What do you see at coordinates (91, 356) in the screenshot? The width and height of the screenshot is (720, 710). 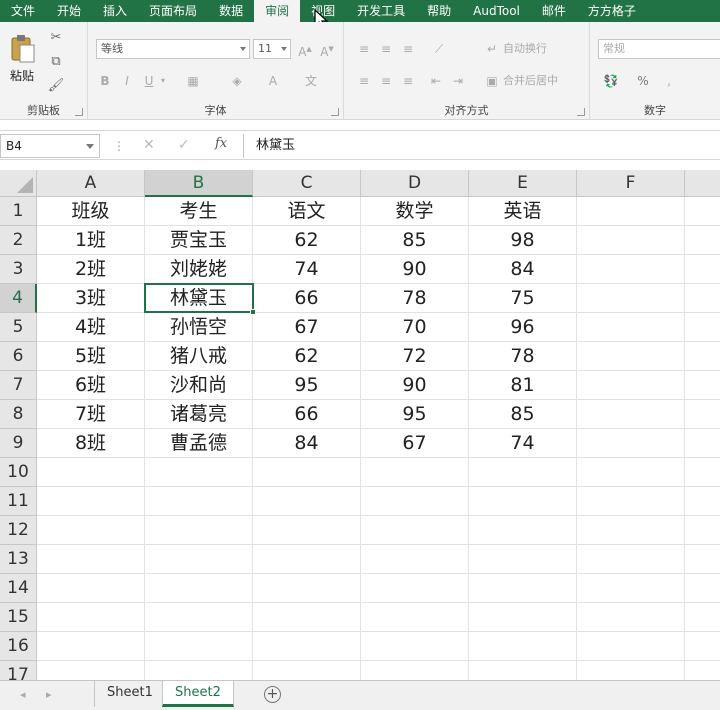 I see `cell: 5班` at bounding box center [91, 356].